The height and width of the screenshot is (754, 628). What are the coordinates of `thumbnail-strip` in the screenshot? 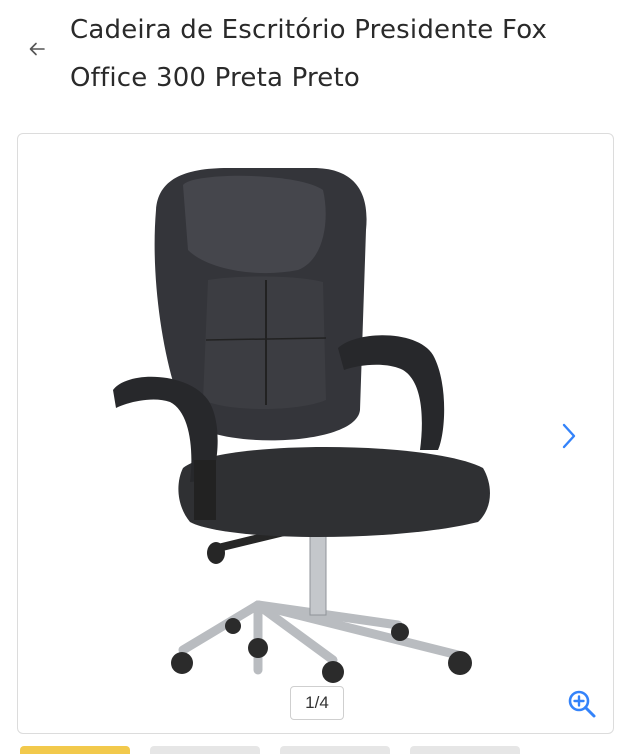 It's located at (314, 750).